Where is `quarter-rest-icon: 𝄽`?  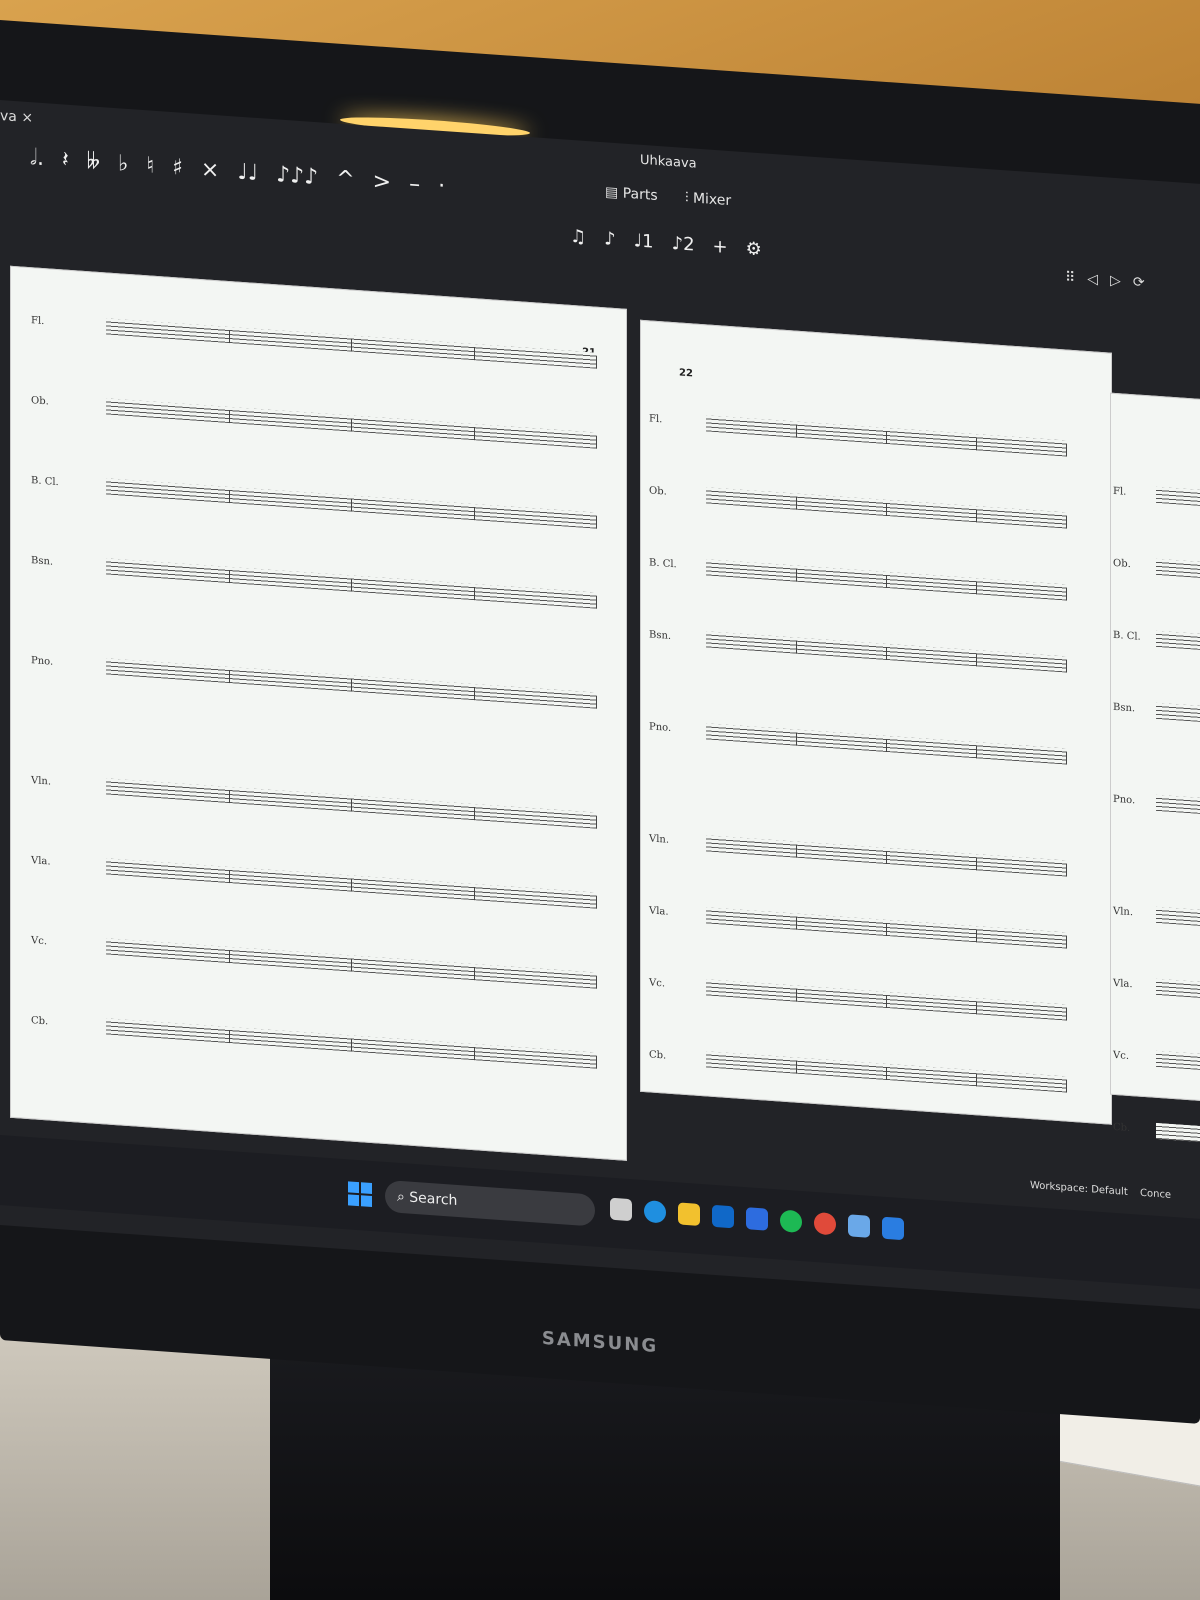 quarter-rest-icon: 𝄽 is located at coordinates (65, 159).